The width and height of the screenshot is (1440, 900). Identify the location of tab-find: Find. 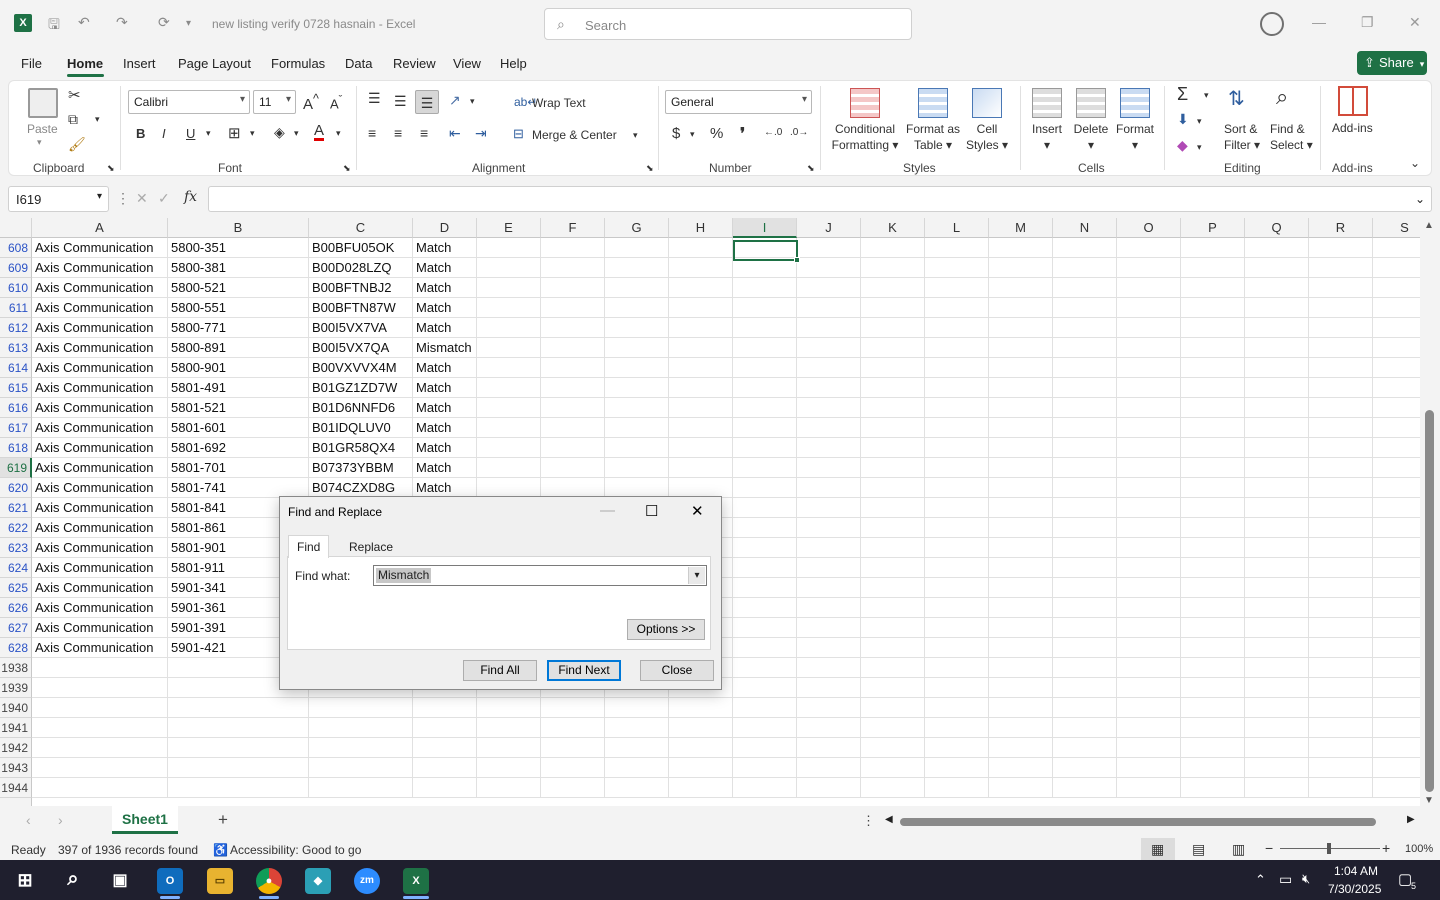
(309, 546).